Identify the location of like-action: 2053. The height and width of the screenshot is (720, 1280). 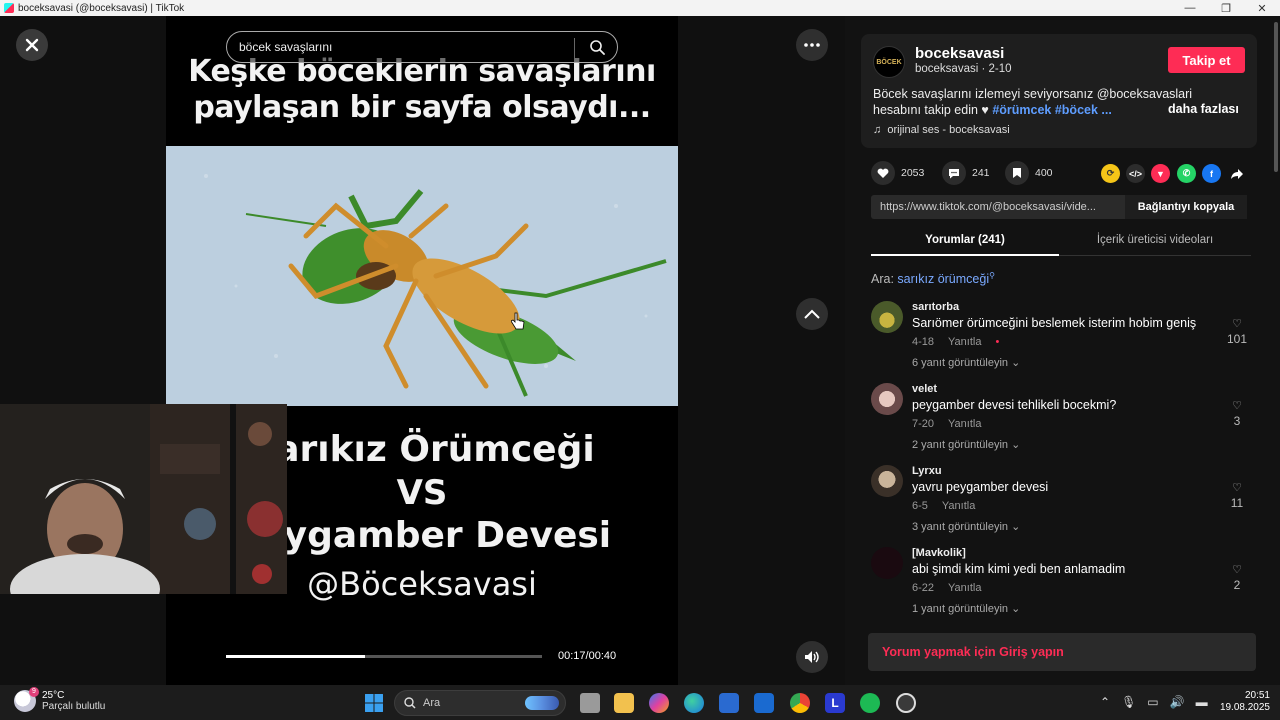
(897, 173).